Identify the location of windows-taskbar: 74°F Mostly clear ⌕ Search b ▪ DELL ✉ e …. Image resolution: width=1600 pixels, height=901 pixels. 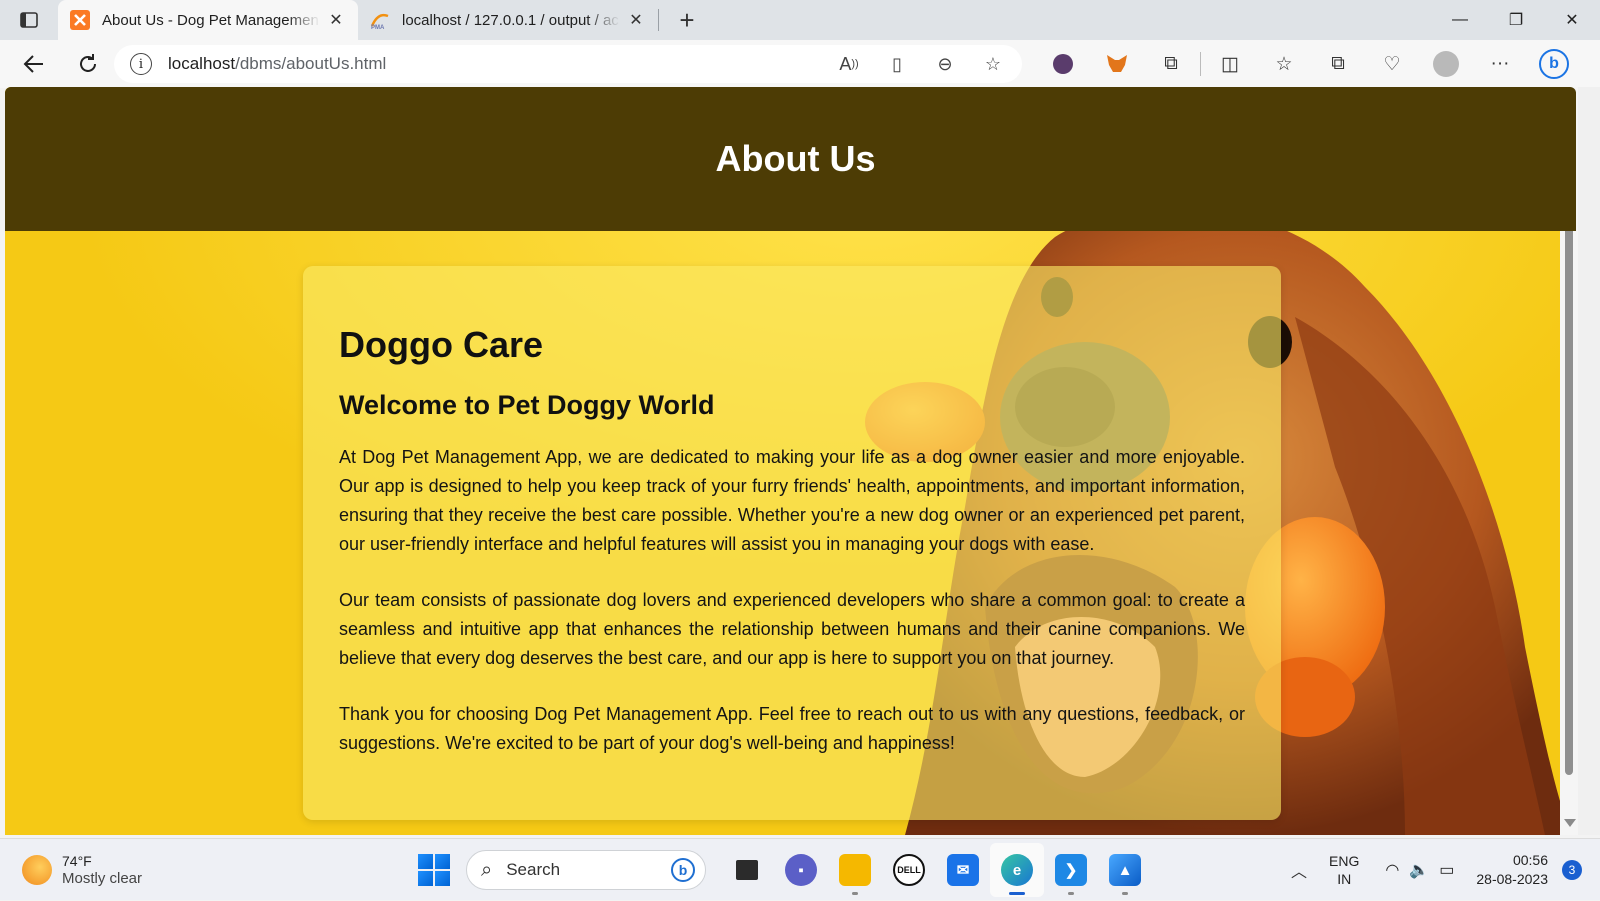
(800, 869).